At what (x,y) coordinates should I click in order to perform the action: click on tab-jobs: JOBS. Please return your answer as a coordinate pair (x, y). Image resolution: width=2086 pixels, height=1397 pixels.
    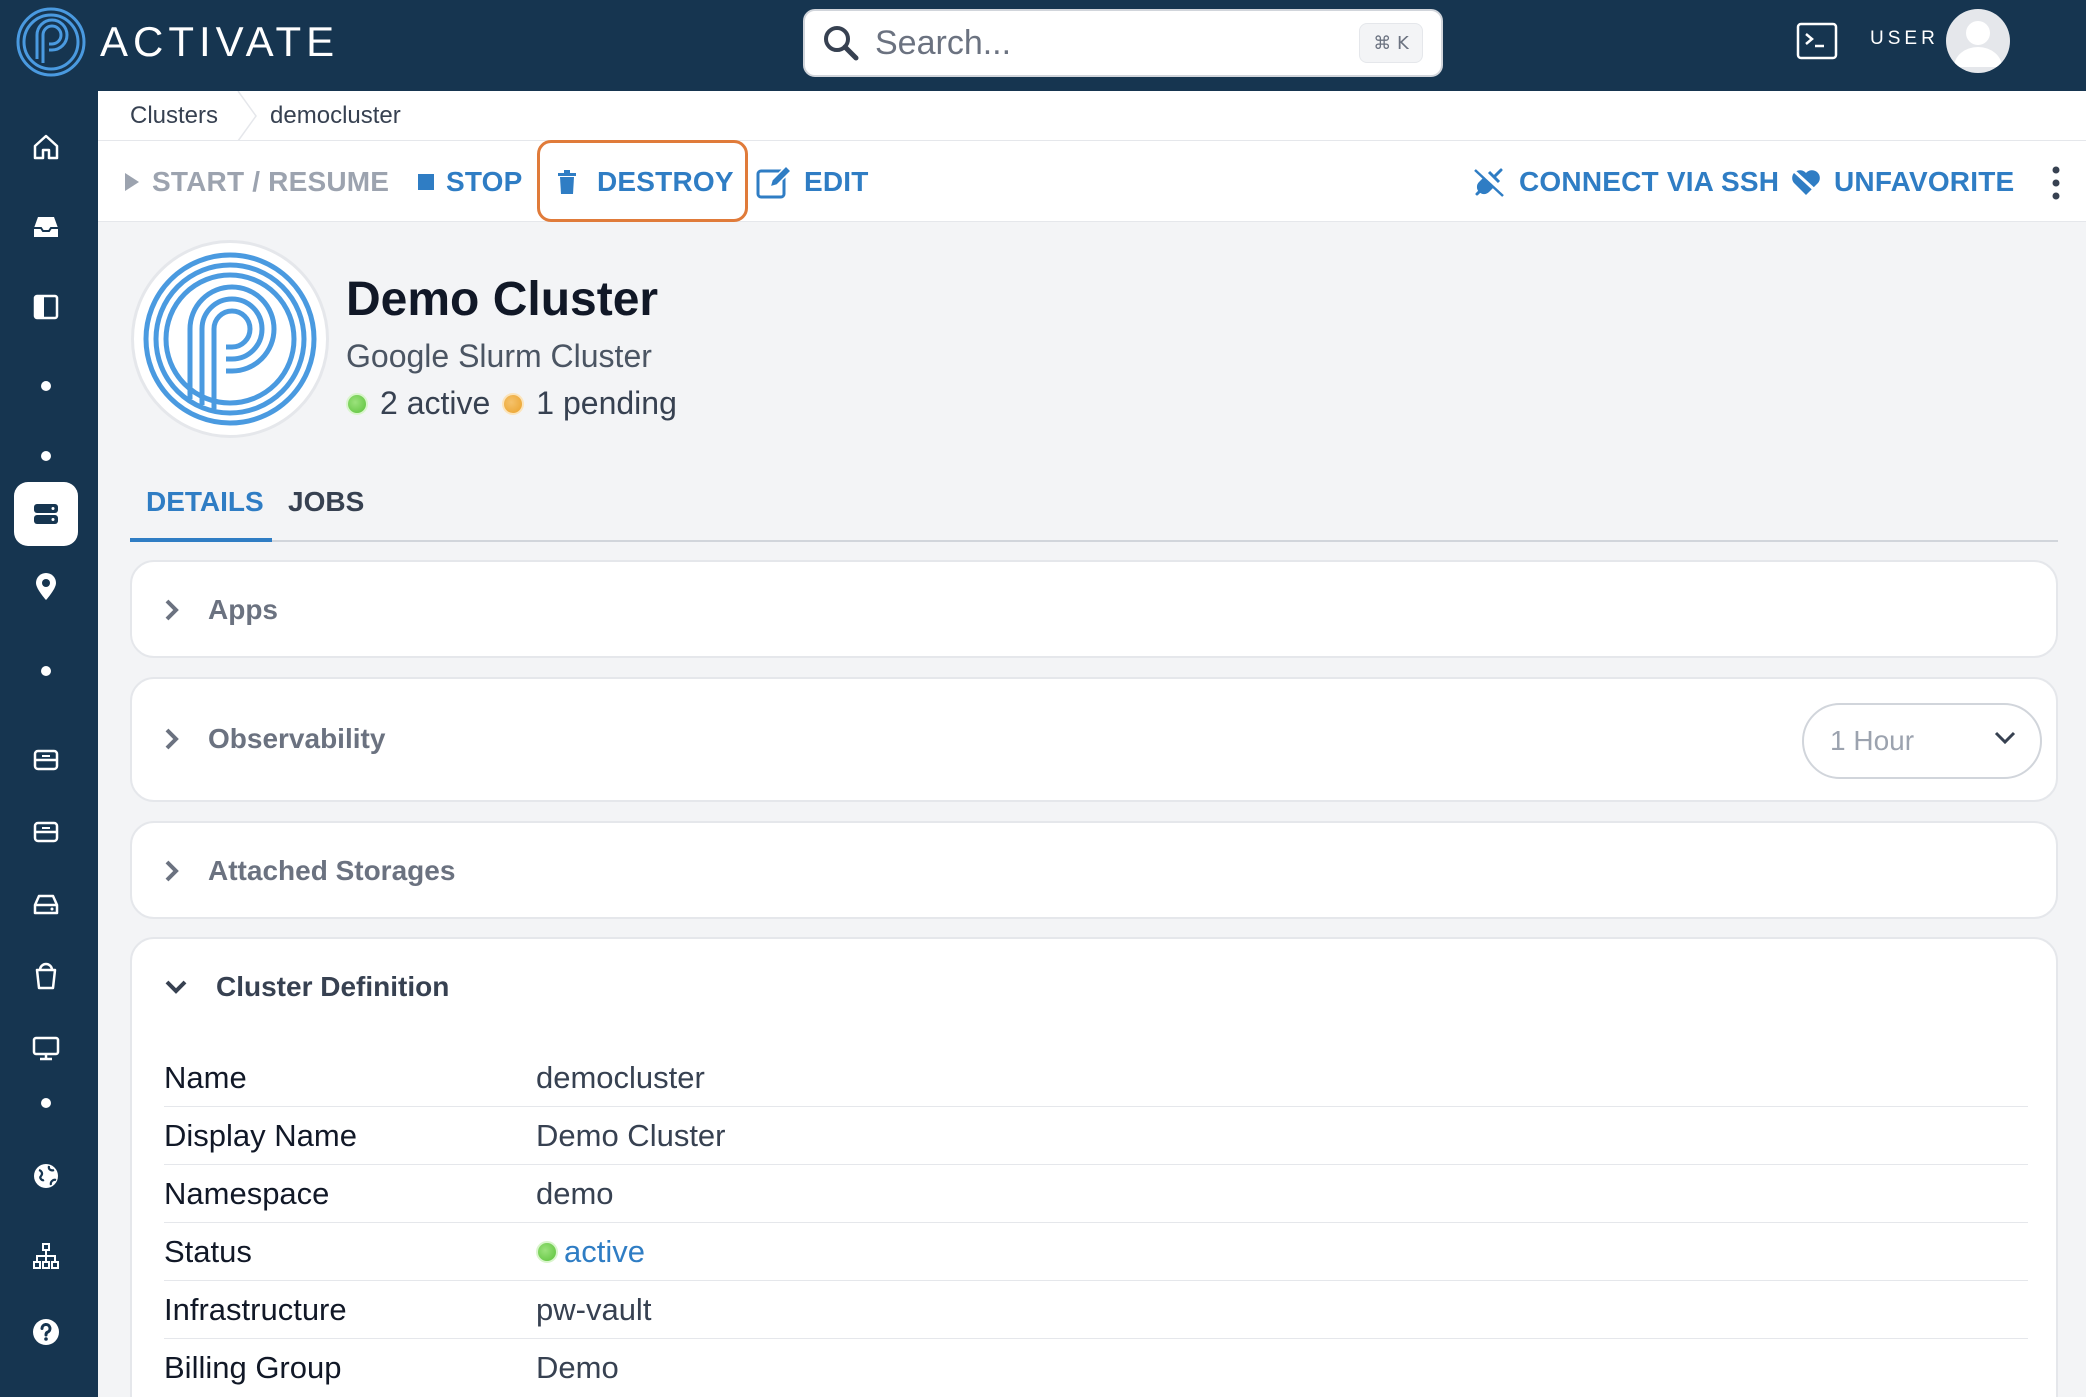
    Looking at the image, I should click on (326, 502).